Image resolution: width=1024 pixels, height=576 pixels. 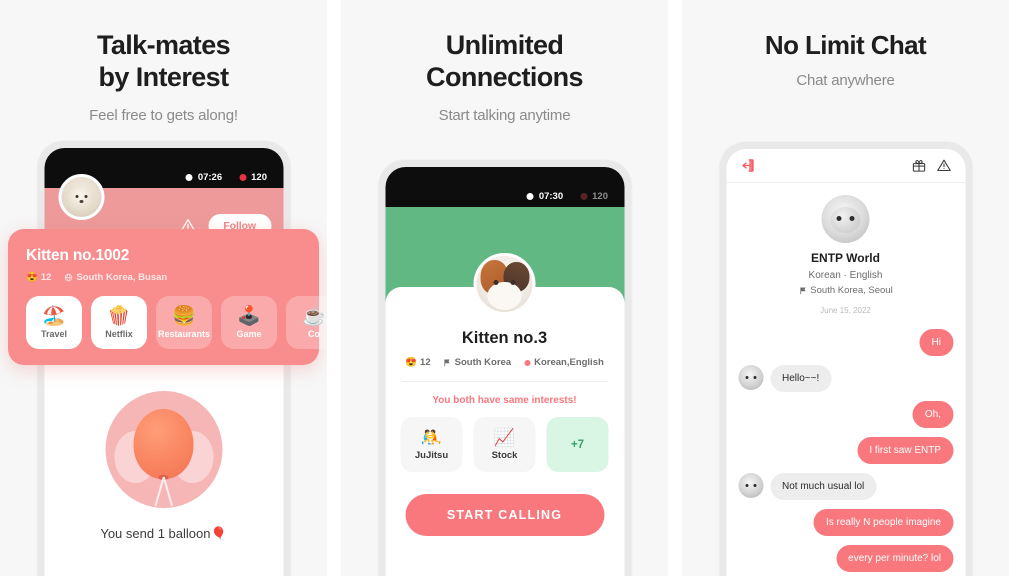 What do you see at coordinates (747, 165) in the screenshot?
I see `exit-door-icon` at bounding box center [747, 165].